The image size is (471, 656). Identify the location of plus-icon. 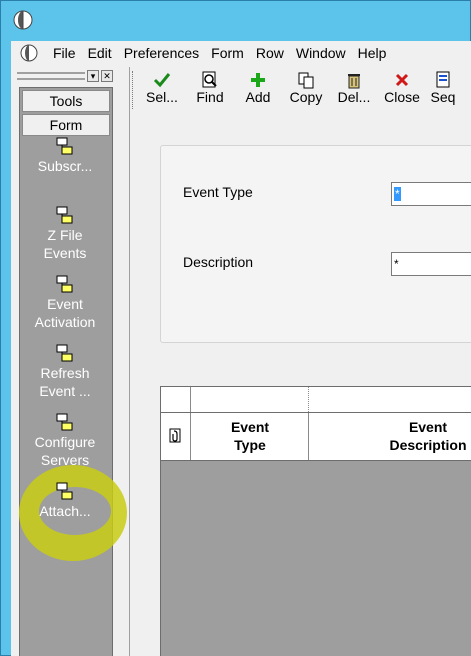
(258, 80).